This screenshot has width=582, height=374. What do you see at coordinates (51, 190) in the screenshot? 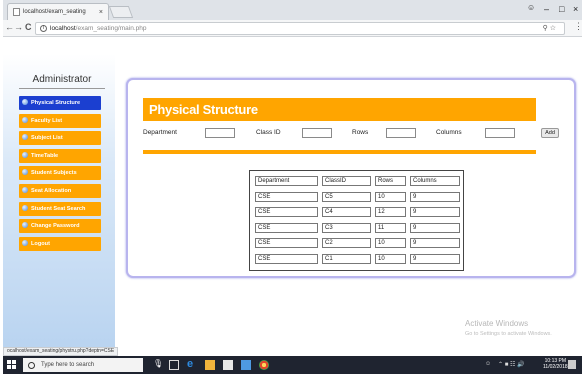
I see `sidebar-item-label: Seat Allocation` at bounding box center [51, 190].